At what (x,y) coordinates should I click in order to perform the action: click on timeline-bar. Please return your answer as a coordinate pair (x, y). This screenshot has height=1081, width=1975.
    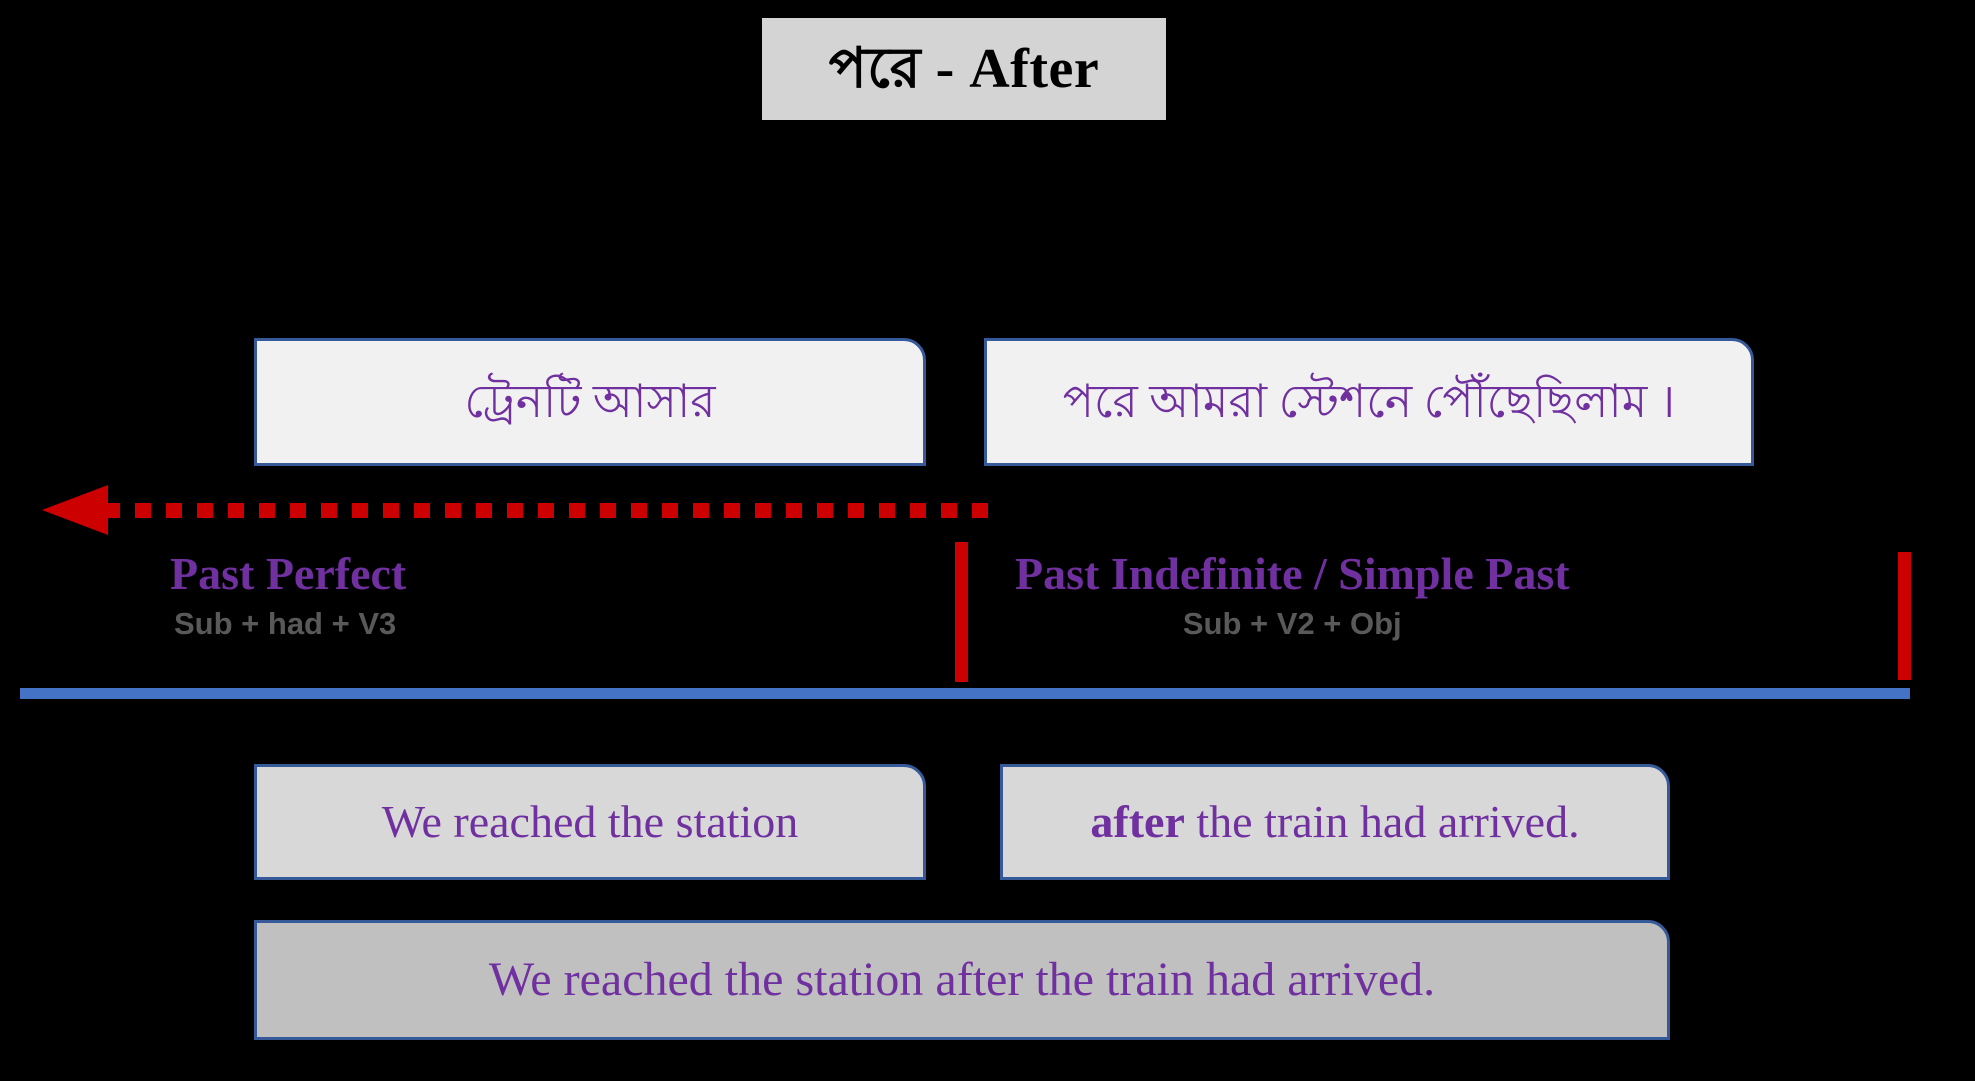
    Looking at the image, I should click on (965, 693).